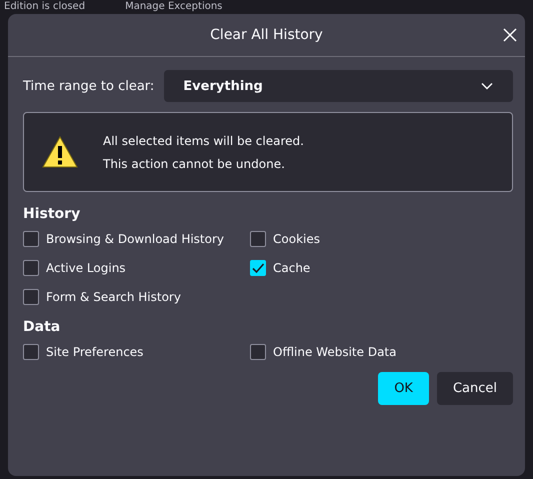  Describe the element at coordinates (88, 86) in the screenshot. I see `time-range-label: Time range to clear:` at that location.